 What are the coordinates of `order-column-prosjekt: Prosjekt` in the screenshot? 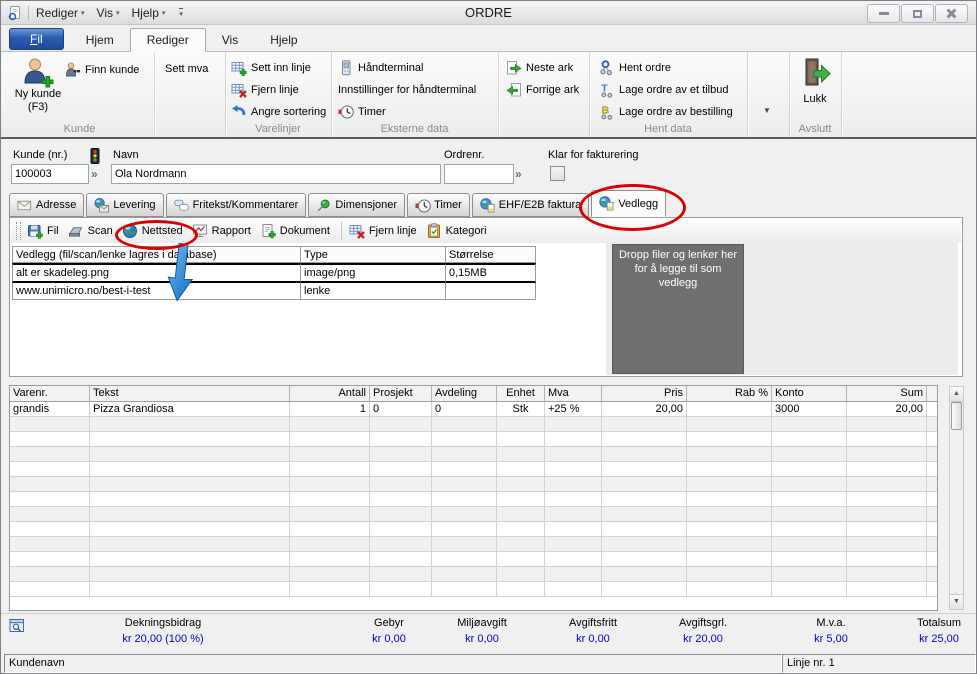 It's located at (401, 394).